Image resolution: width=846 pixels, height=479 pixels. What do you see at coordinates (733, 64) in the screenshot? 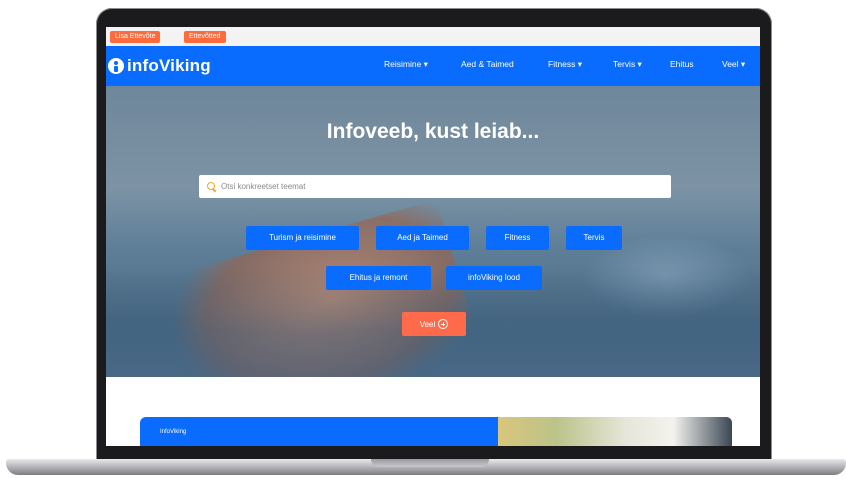
I see `nav-item-veel: Veel ▾` at bounding box center [733, 64].